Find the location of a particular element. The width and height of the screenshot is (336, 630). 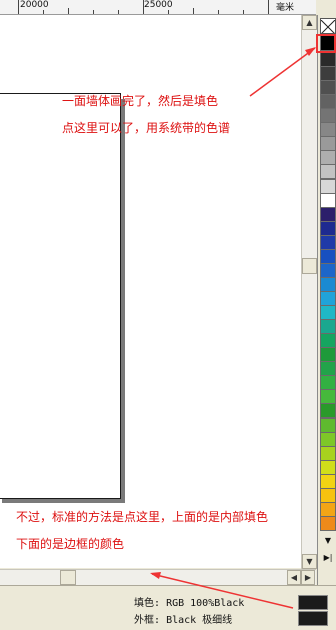

annotation-text: 不过，标准的方法是点这里，上面的是内部填色 is located at coordinates (142, 517).